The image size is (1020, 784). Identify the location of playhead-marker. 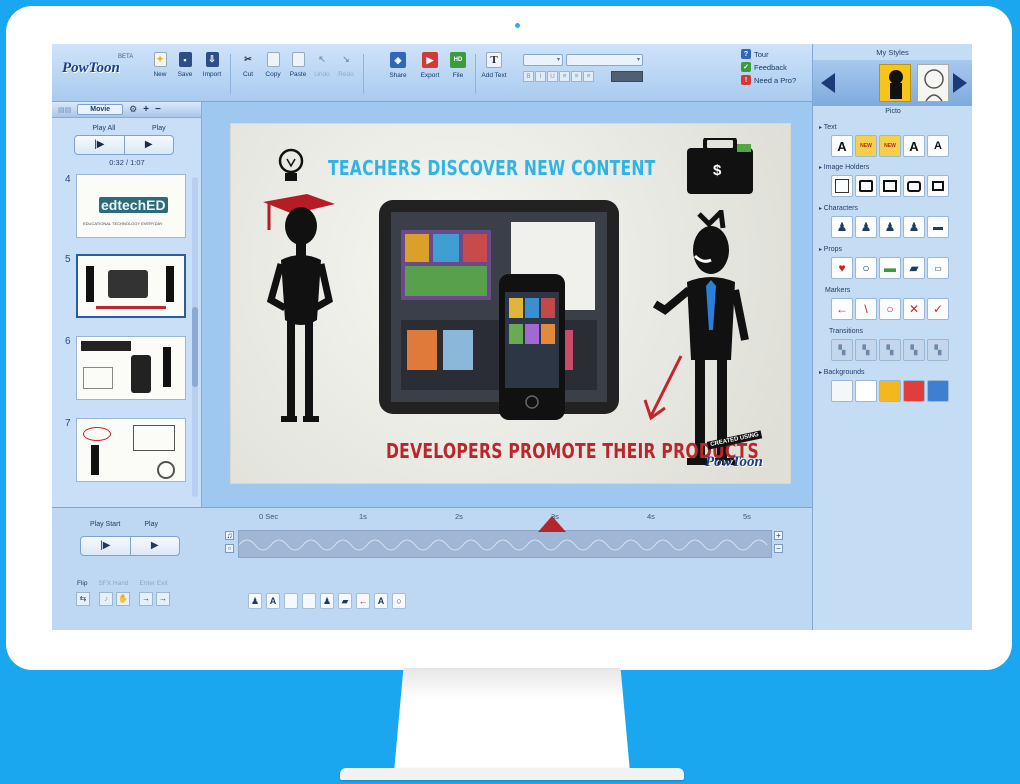
(552, 524).